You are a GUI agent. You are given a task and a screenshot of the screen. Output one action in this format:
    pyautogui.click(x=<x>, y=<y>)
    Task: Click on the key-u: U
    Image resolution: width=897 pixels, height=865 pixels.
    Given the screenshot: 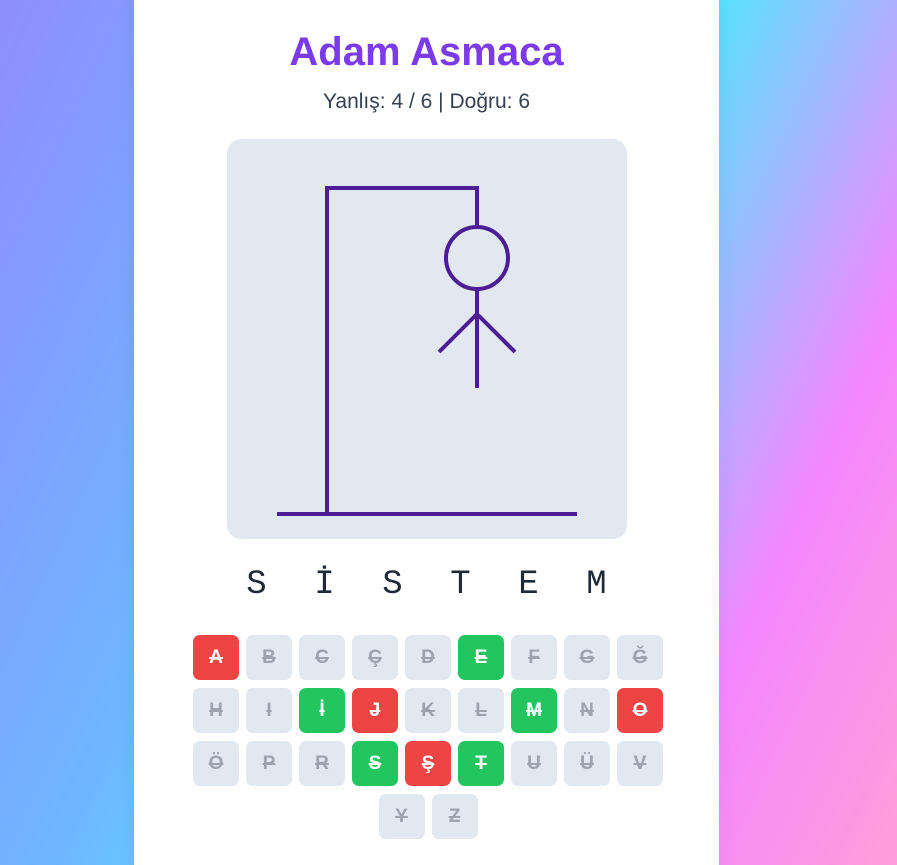 What is the action you would take?
    pyautogui.click(x=534, y=763)
    